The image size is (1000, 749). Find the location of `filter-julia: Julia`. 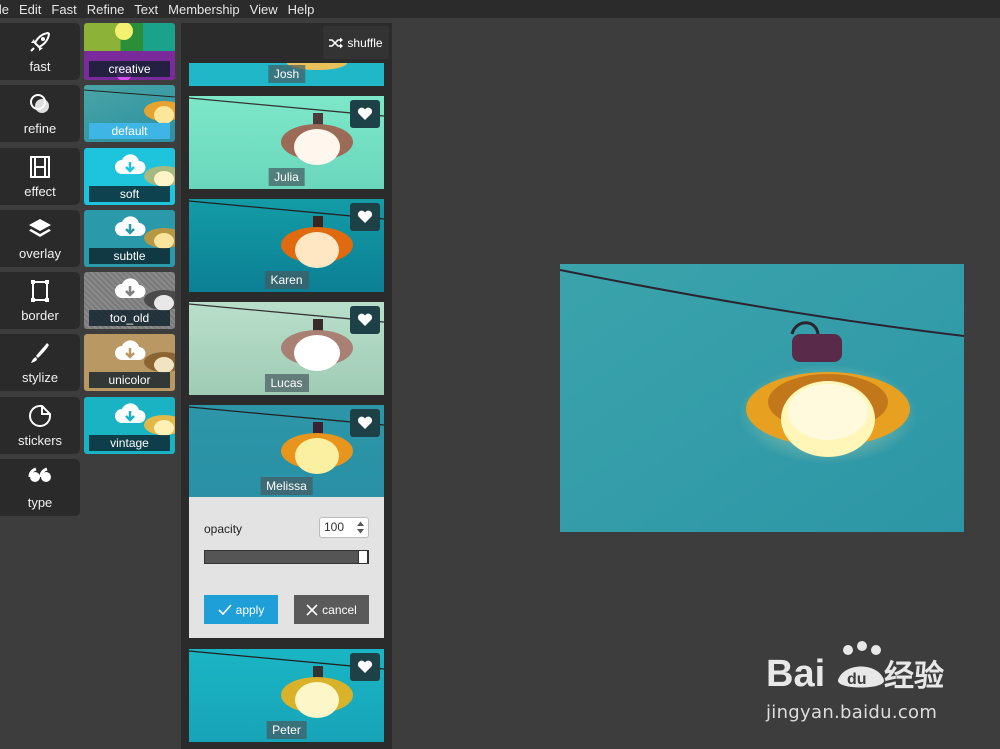

filter-julia: Julia is located at coordinates (286, 142).